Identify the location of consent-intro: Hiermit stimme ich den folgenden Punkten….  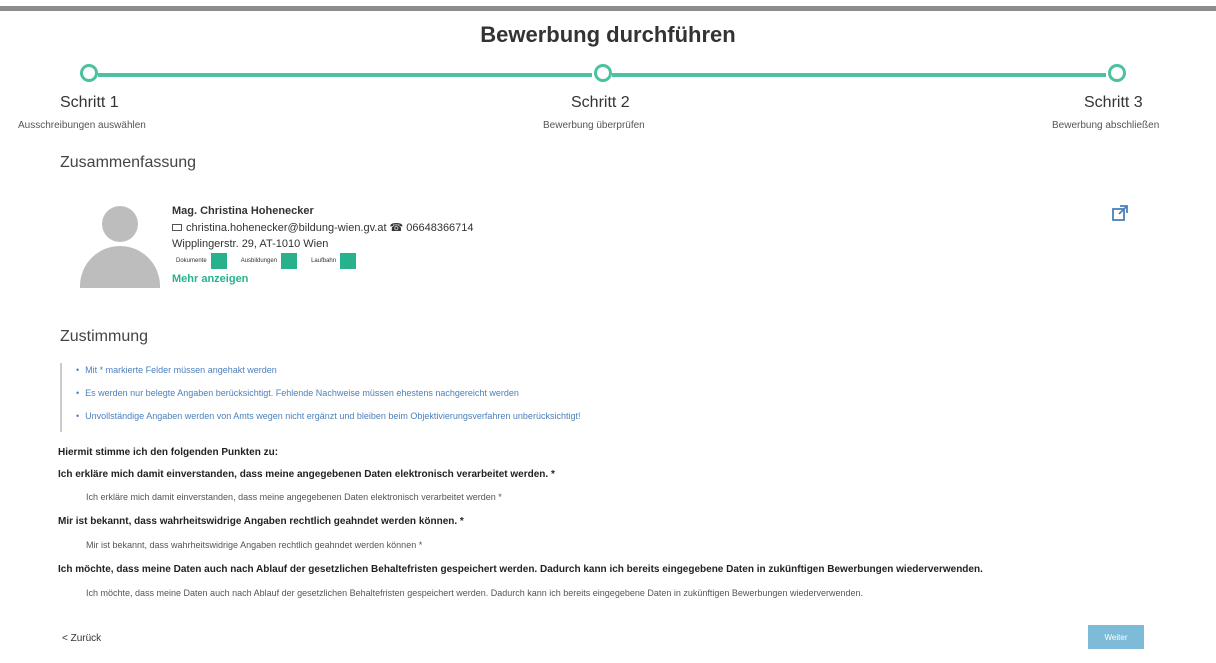
(168, 452).